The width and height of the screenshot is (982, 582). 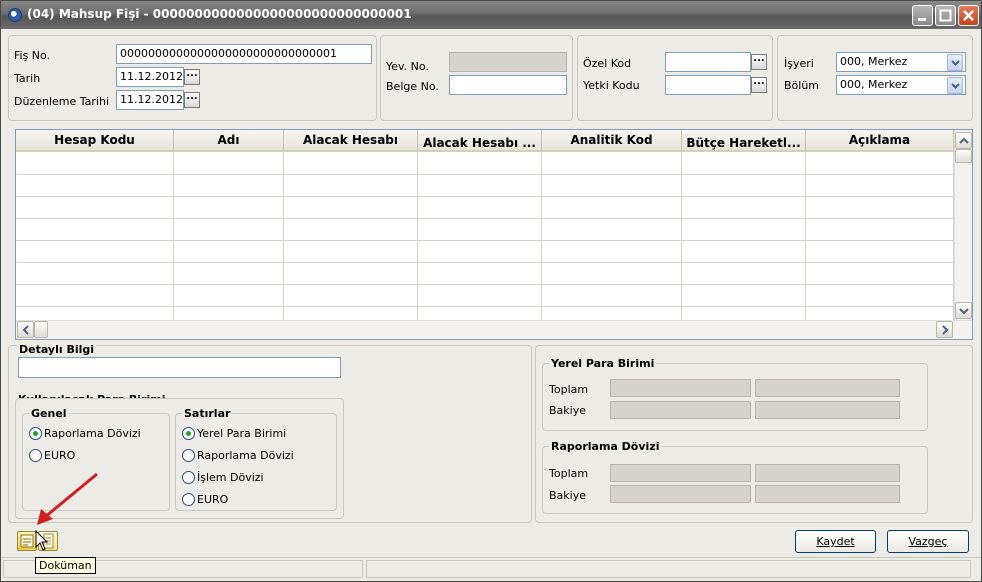 What do you see at coordinates (802, 85) in the screenshot?
I see `bolum-label: Bölüm` at bounding box center [802, 85].